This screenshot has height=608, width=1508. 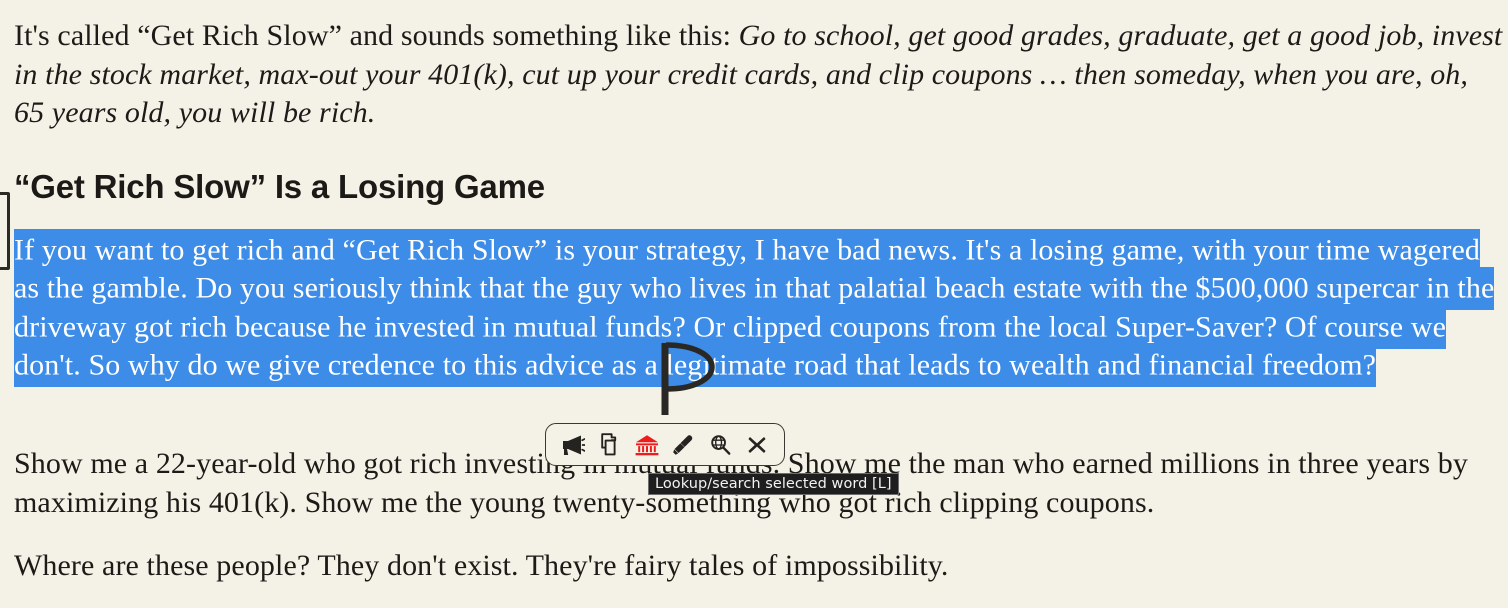 I want to click on speak-icon, so click(x=573, y=445).